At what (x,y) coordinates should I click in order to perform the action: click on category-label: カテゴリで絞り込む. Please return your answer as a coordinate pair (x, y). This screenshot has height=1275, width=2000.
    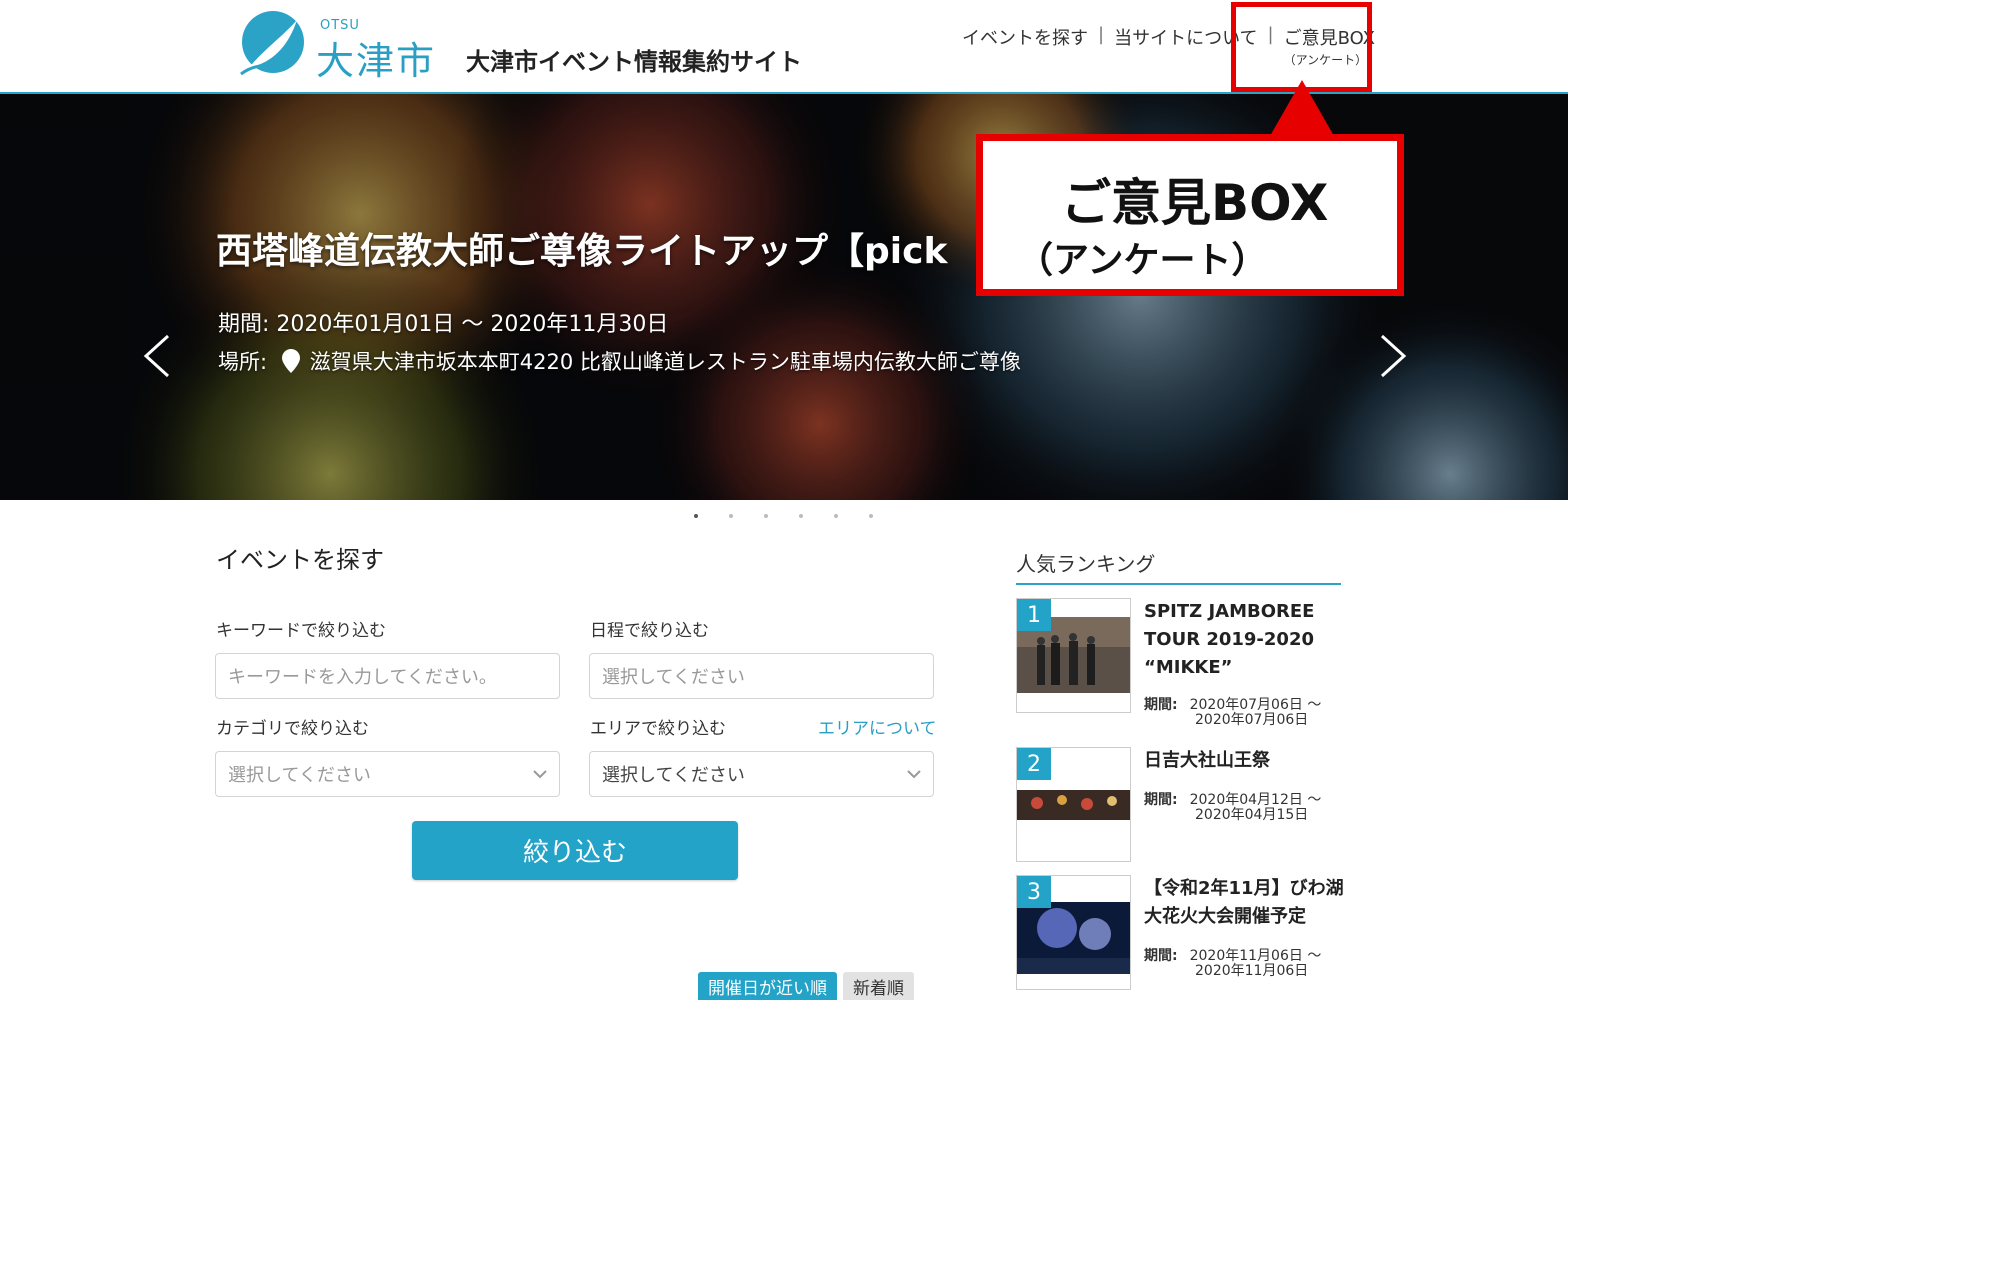
    Looking at the image, I should click on (292, 729).